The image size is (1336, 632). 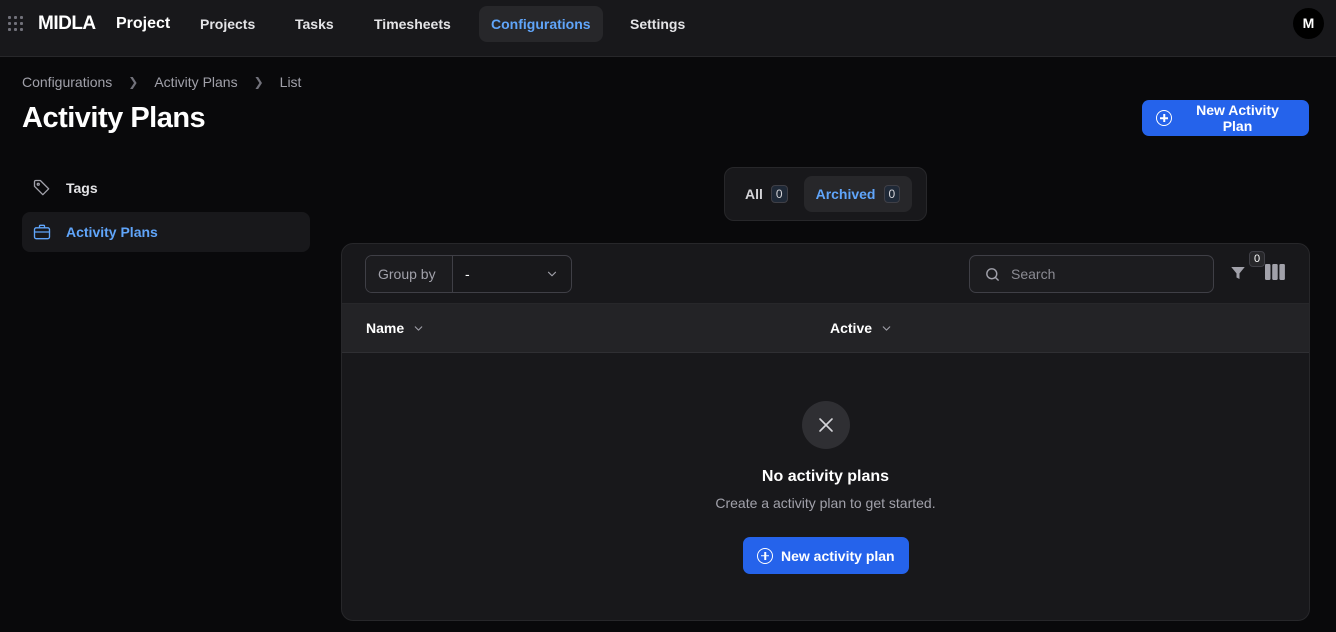 I want to click on column-header-name: Name, so click(x=395, y=328).